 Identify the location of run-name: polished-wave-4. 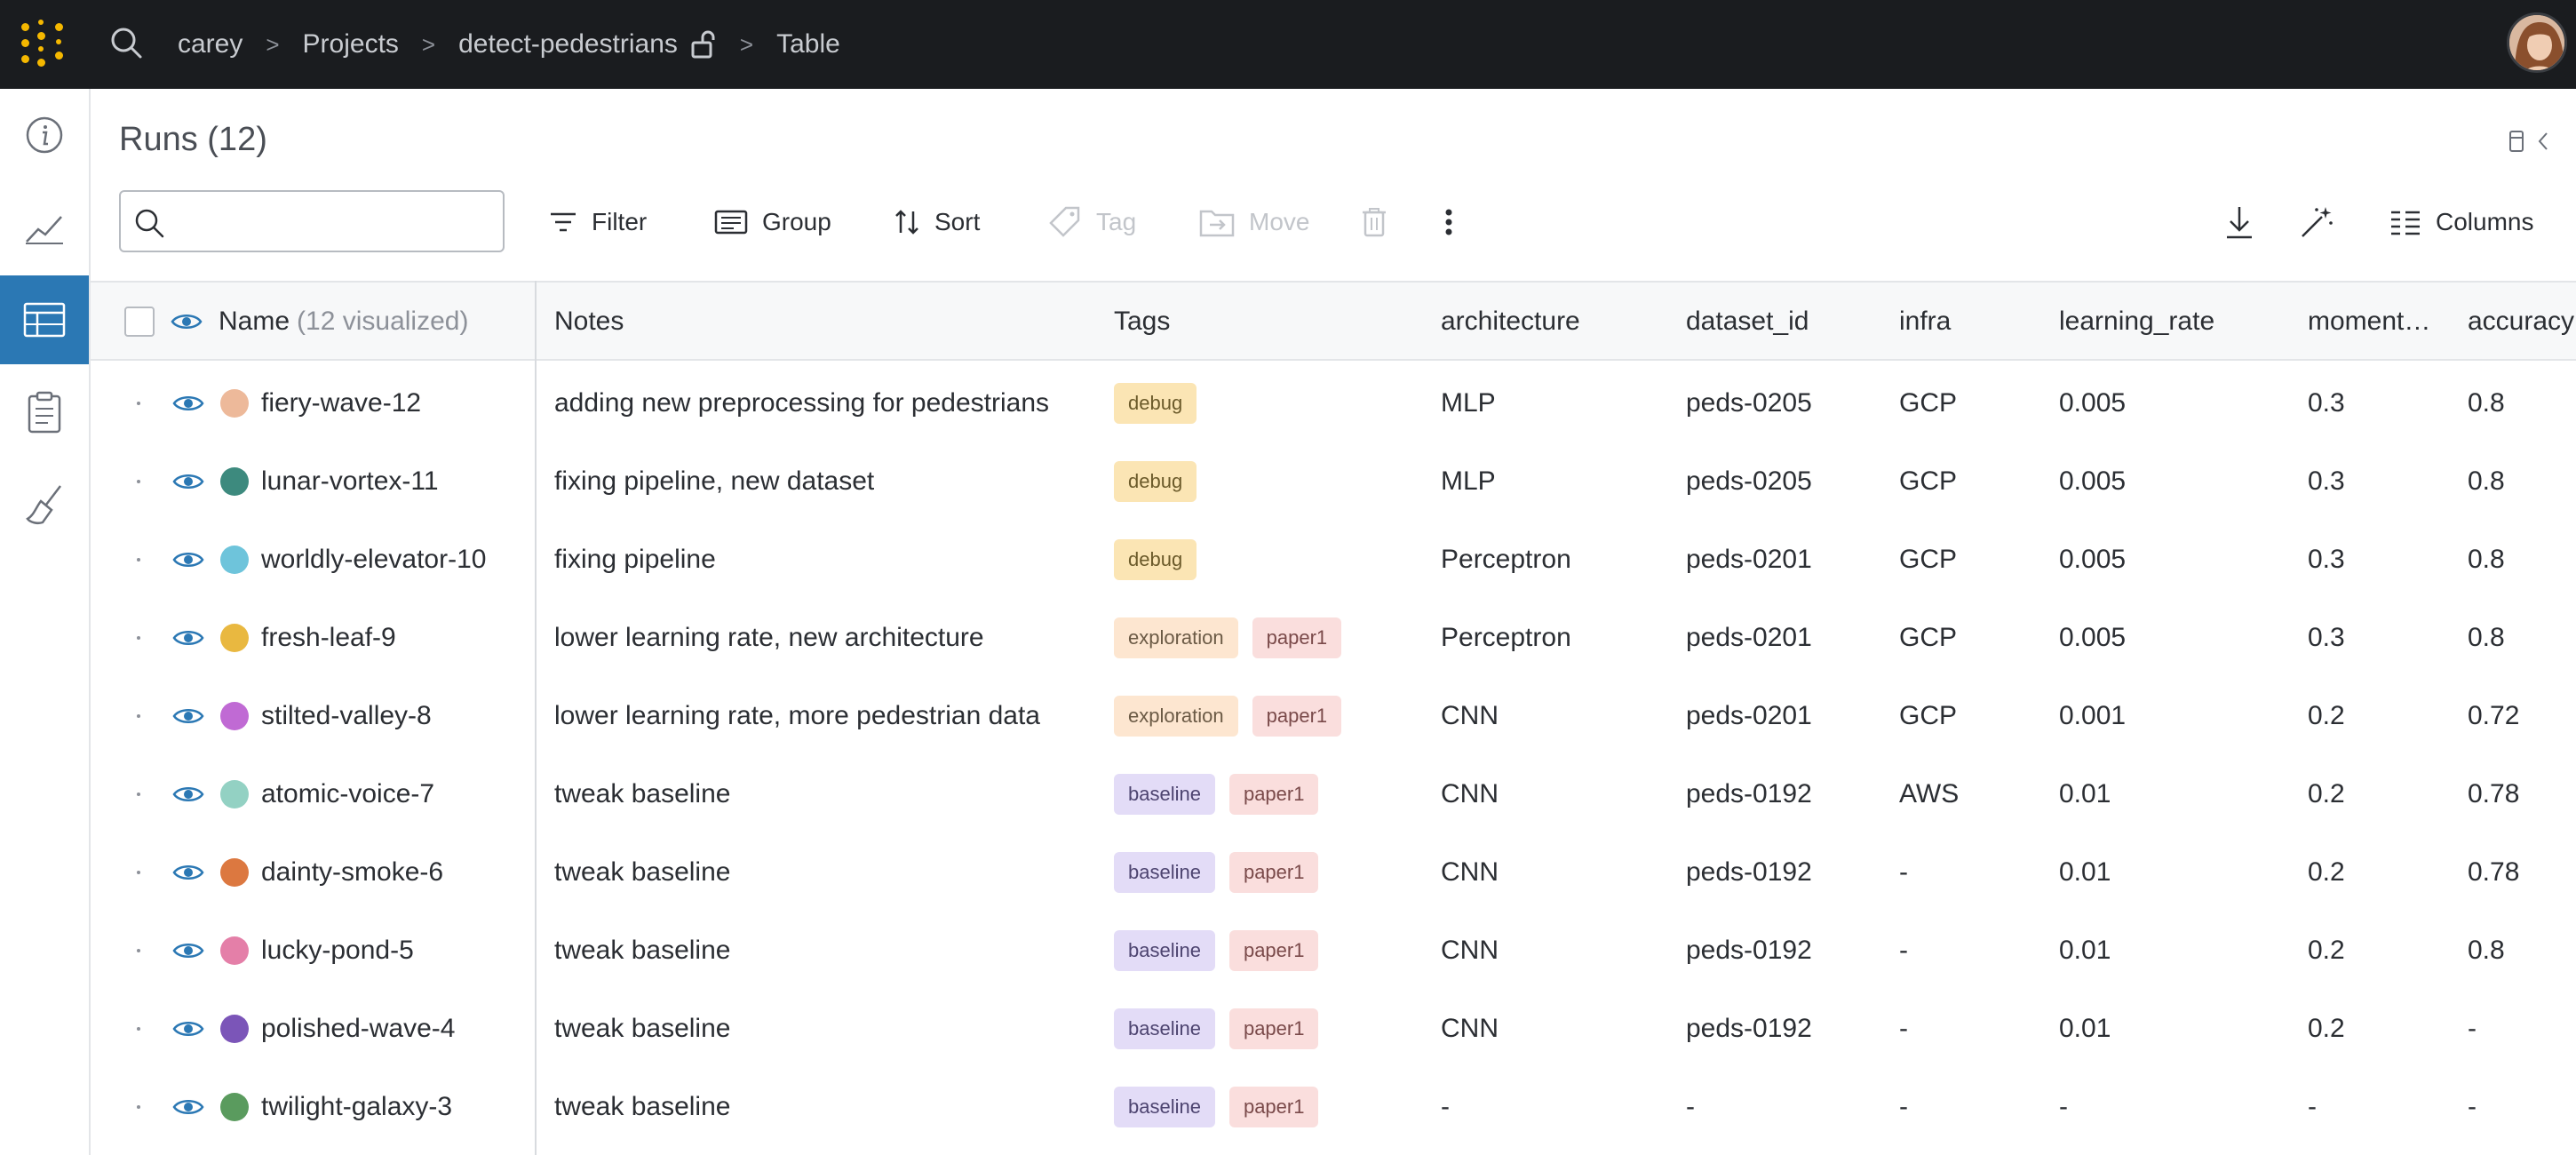
(358, 1029).